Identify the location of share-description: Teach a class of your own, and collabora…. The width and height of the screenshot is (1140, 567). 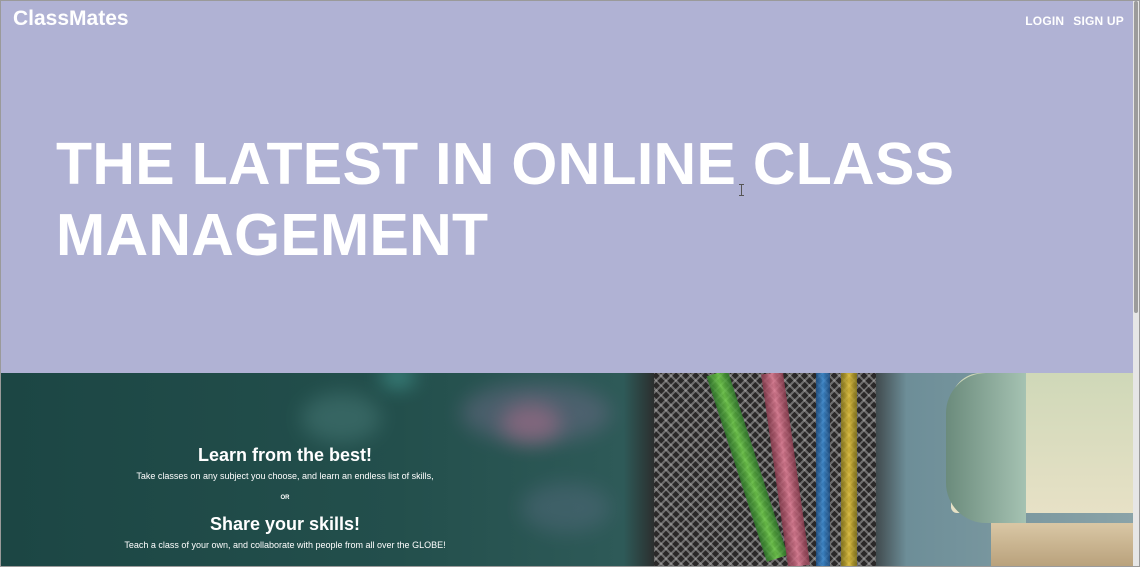
(285, 545).